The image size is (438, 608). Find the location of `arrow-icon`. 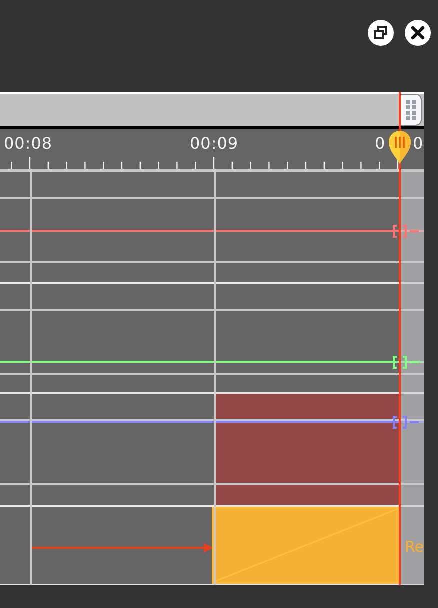

arrow-icon is located at coordinates (122, 548).